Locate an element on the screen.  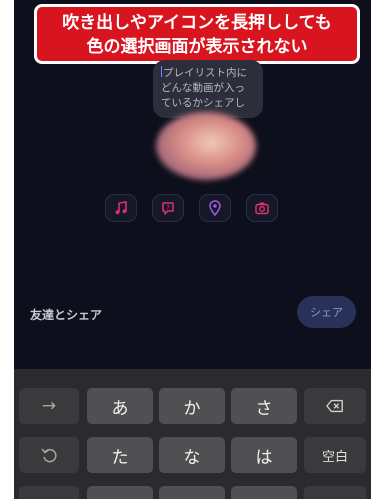
camera-button is located at coordinates (262, 208).